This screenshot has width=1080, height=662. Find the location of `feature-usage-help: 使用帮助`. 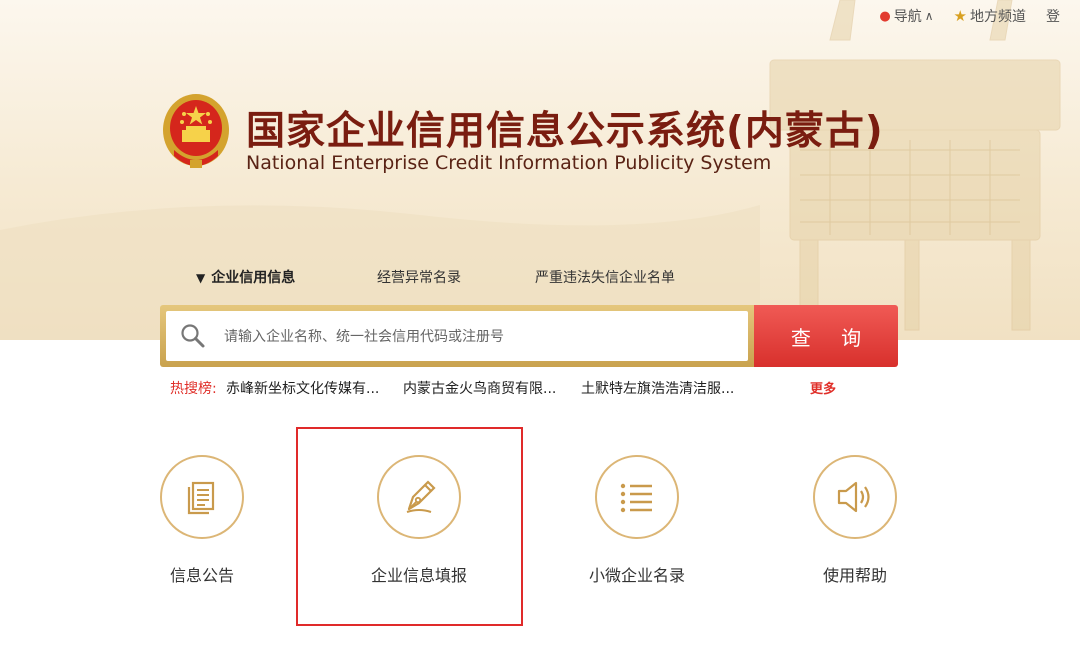

feature-usage-help: 使用帮助 is located at coordinates (855, 520).